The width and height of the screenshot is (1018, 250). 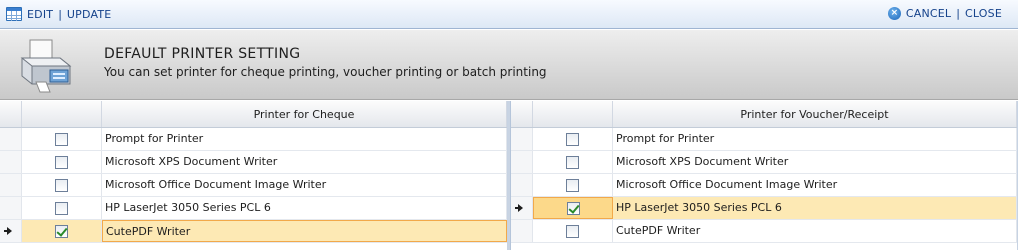 I want to click on table-row: HP LaserJet 3050 Series PCL 6, so click(x=253, y=208).